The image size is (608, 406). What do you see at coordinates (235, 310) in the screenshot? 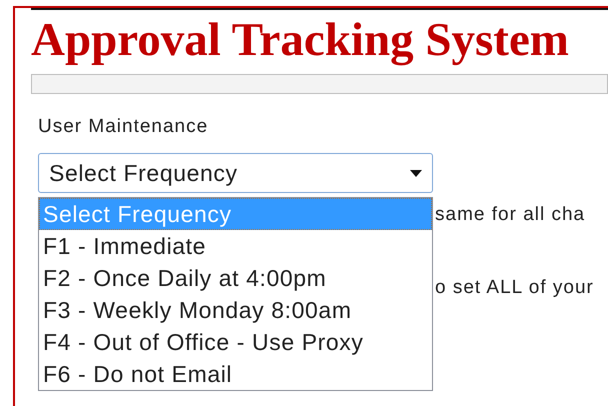
I see `dropdown-option: F3 - Weekly Monday 8:00am` at bounding box center [235, 310].